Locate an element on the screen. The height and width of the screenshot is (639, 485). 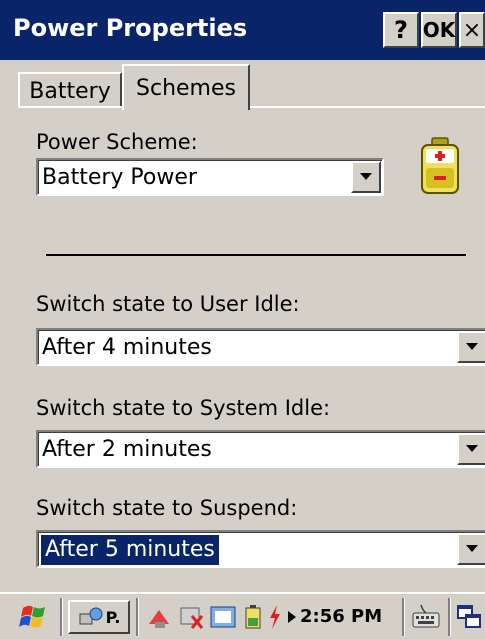
system-idle-label: Switch state to System Idle: is located at coordinates (183, 408).